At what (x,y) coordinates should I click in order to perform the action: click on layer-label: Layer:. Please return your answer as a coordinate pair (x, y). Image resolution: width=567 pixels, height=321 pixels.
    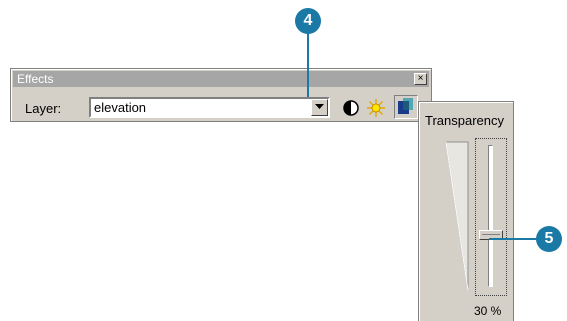
    Looking at the image, I should click on (43, 108).